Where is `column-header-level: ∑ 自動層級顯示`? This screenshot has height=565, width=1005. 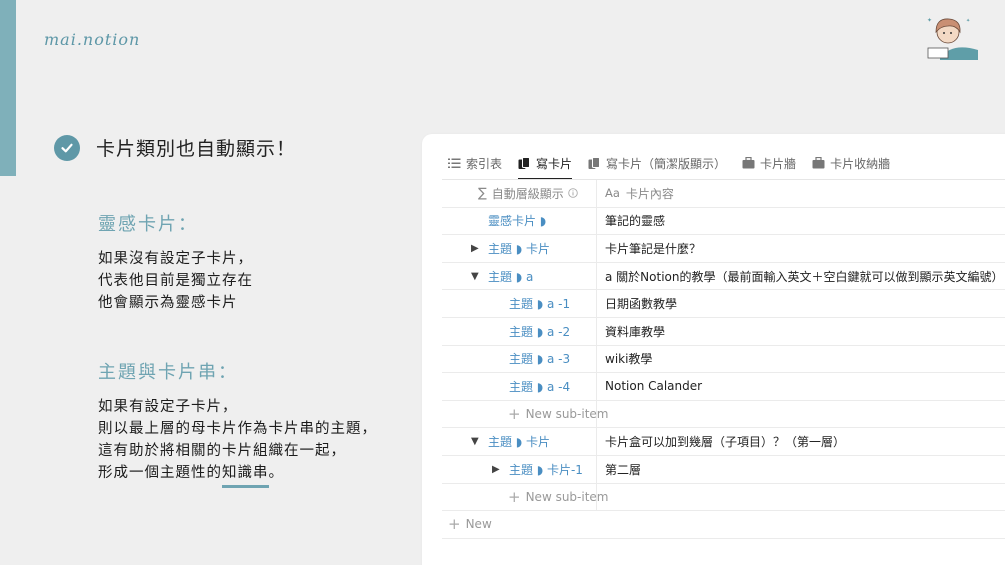 column-header-level: ∑ 自動層級顯示 is located at coordinates (519, 193).